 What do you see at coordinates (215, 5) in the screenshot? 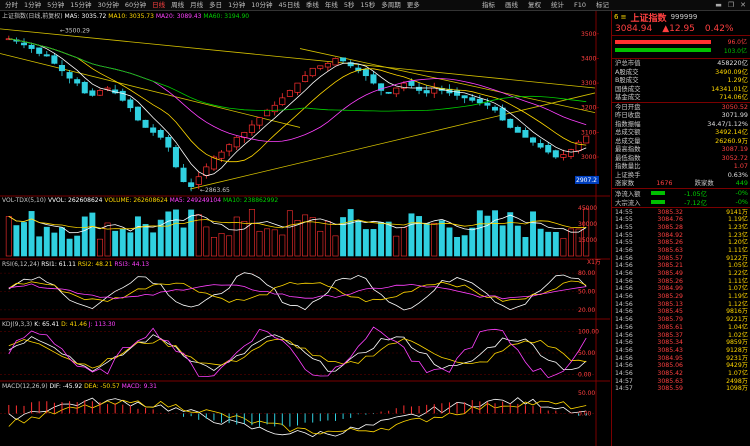
I see `period-tab: 多日` at bounding box center [215, 5].